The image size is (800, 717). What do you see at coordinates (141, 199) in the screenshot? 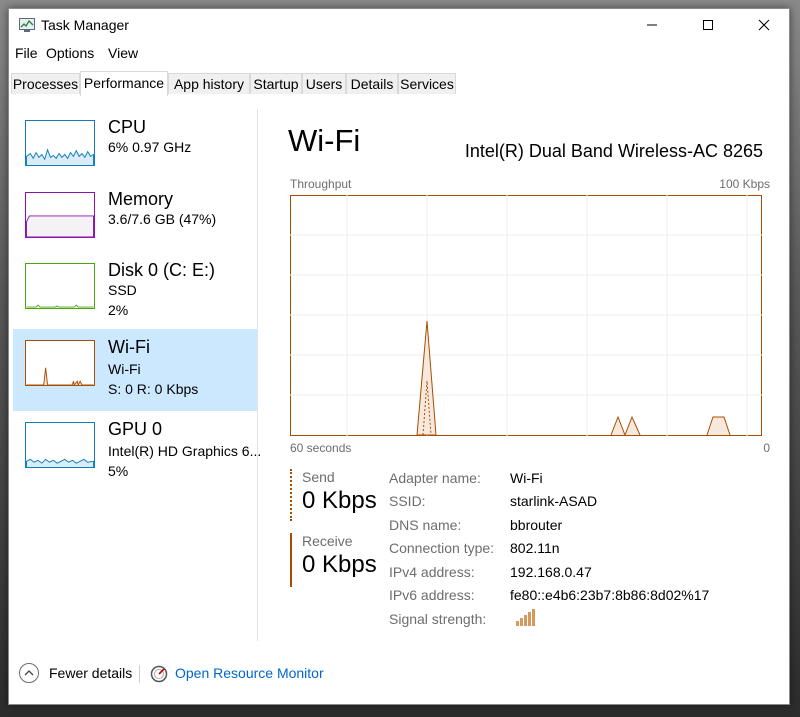
I see `sidebar-item-title: Memory` at bounding box center [141, 199].